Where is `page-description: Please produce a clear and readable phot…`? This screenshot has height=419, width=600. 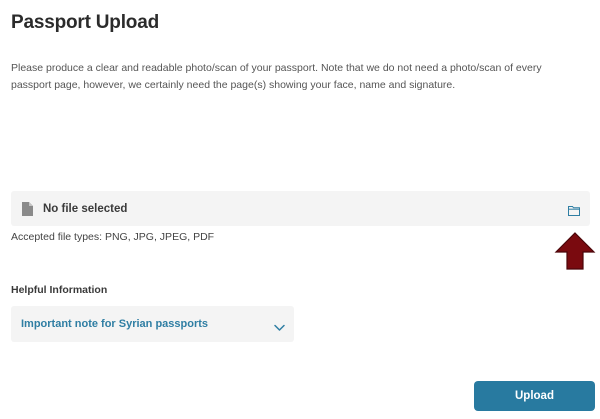 page-description: Please produce a clear and readable phot… is located at coordinates (276, 76).